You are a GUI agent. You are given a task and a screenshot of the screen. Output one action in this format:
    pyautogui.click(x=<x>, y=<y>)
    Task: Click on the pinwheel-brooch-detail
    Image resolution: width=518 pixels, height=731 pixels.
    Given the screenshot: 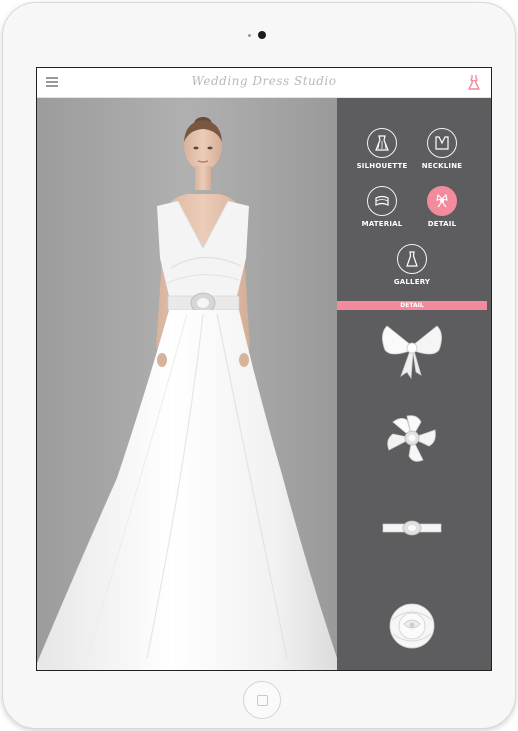 What is the action you would take?
    pyautogui.click(x=412, y=442)
    